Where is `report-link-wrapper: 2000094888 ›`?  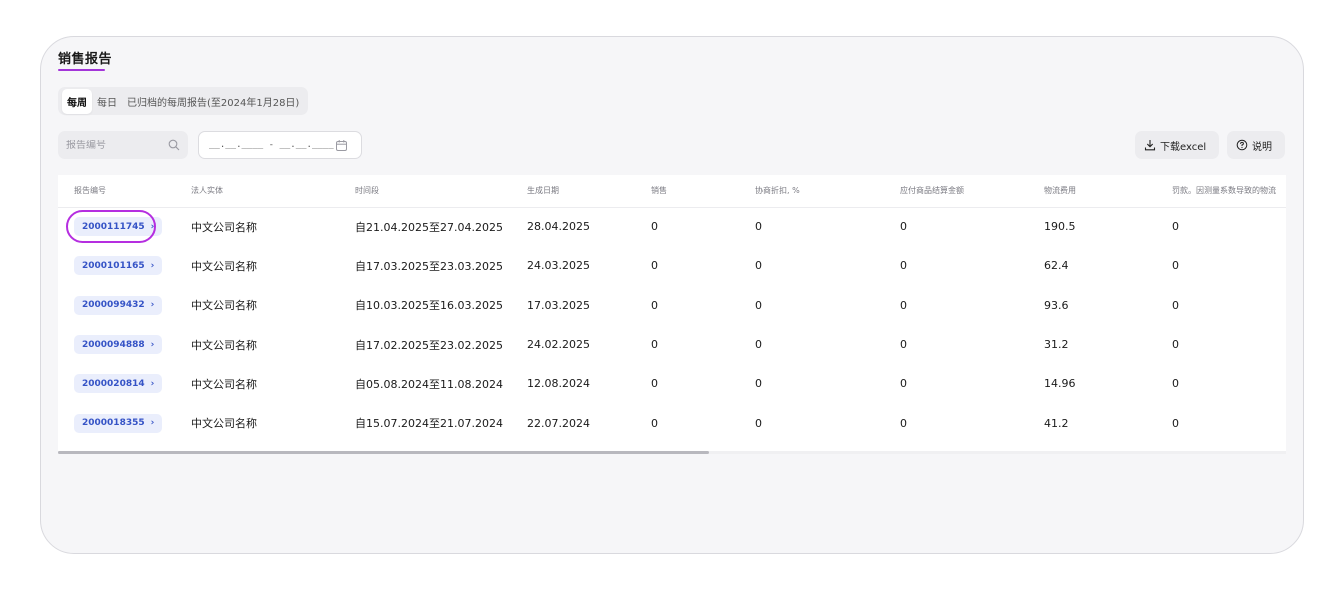 report-link-wrapper: 2000094888 › is located at coordinates (118, 345).